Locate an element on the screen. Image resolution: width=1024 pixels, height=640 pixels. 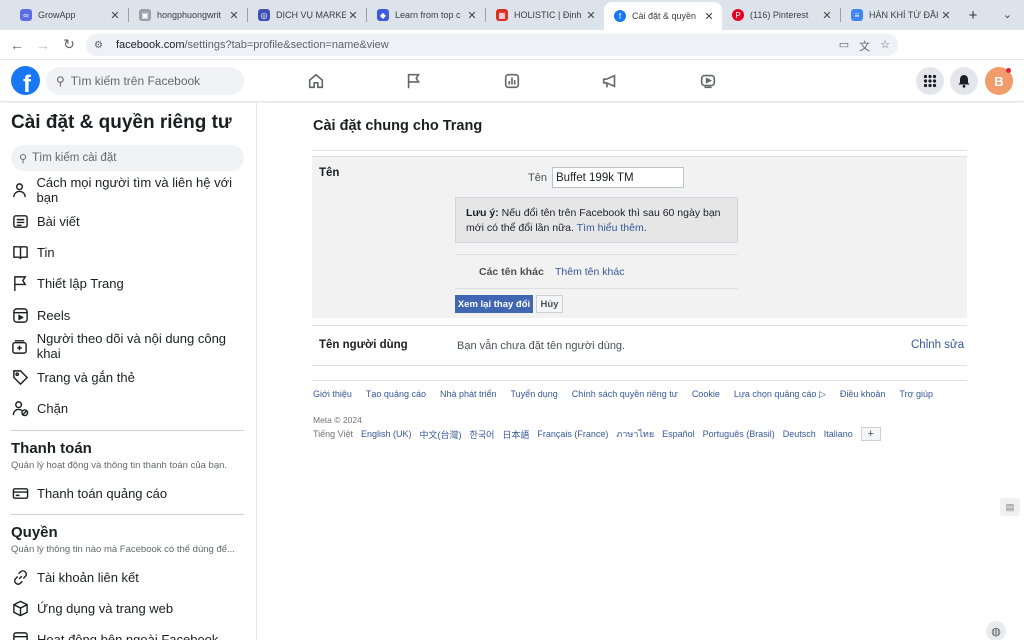
footer-link: Điều khoản is located at coordinates (863, 394).